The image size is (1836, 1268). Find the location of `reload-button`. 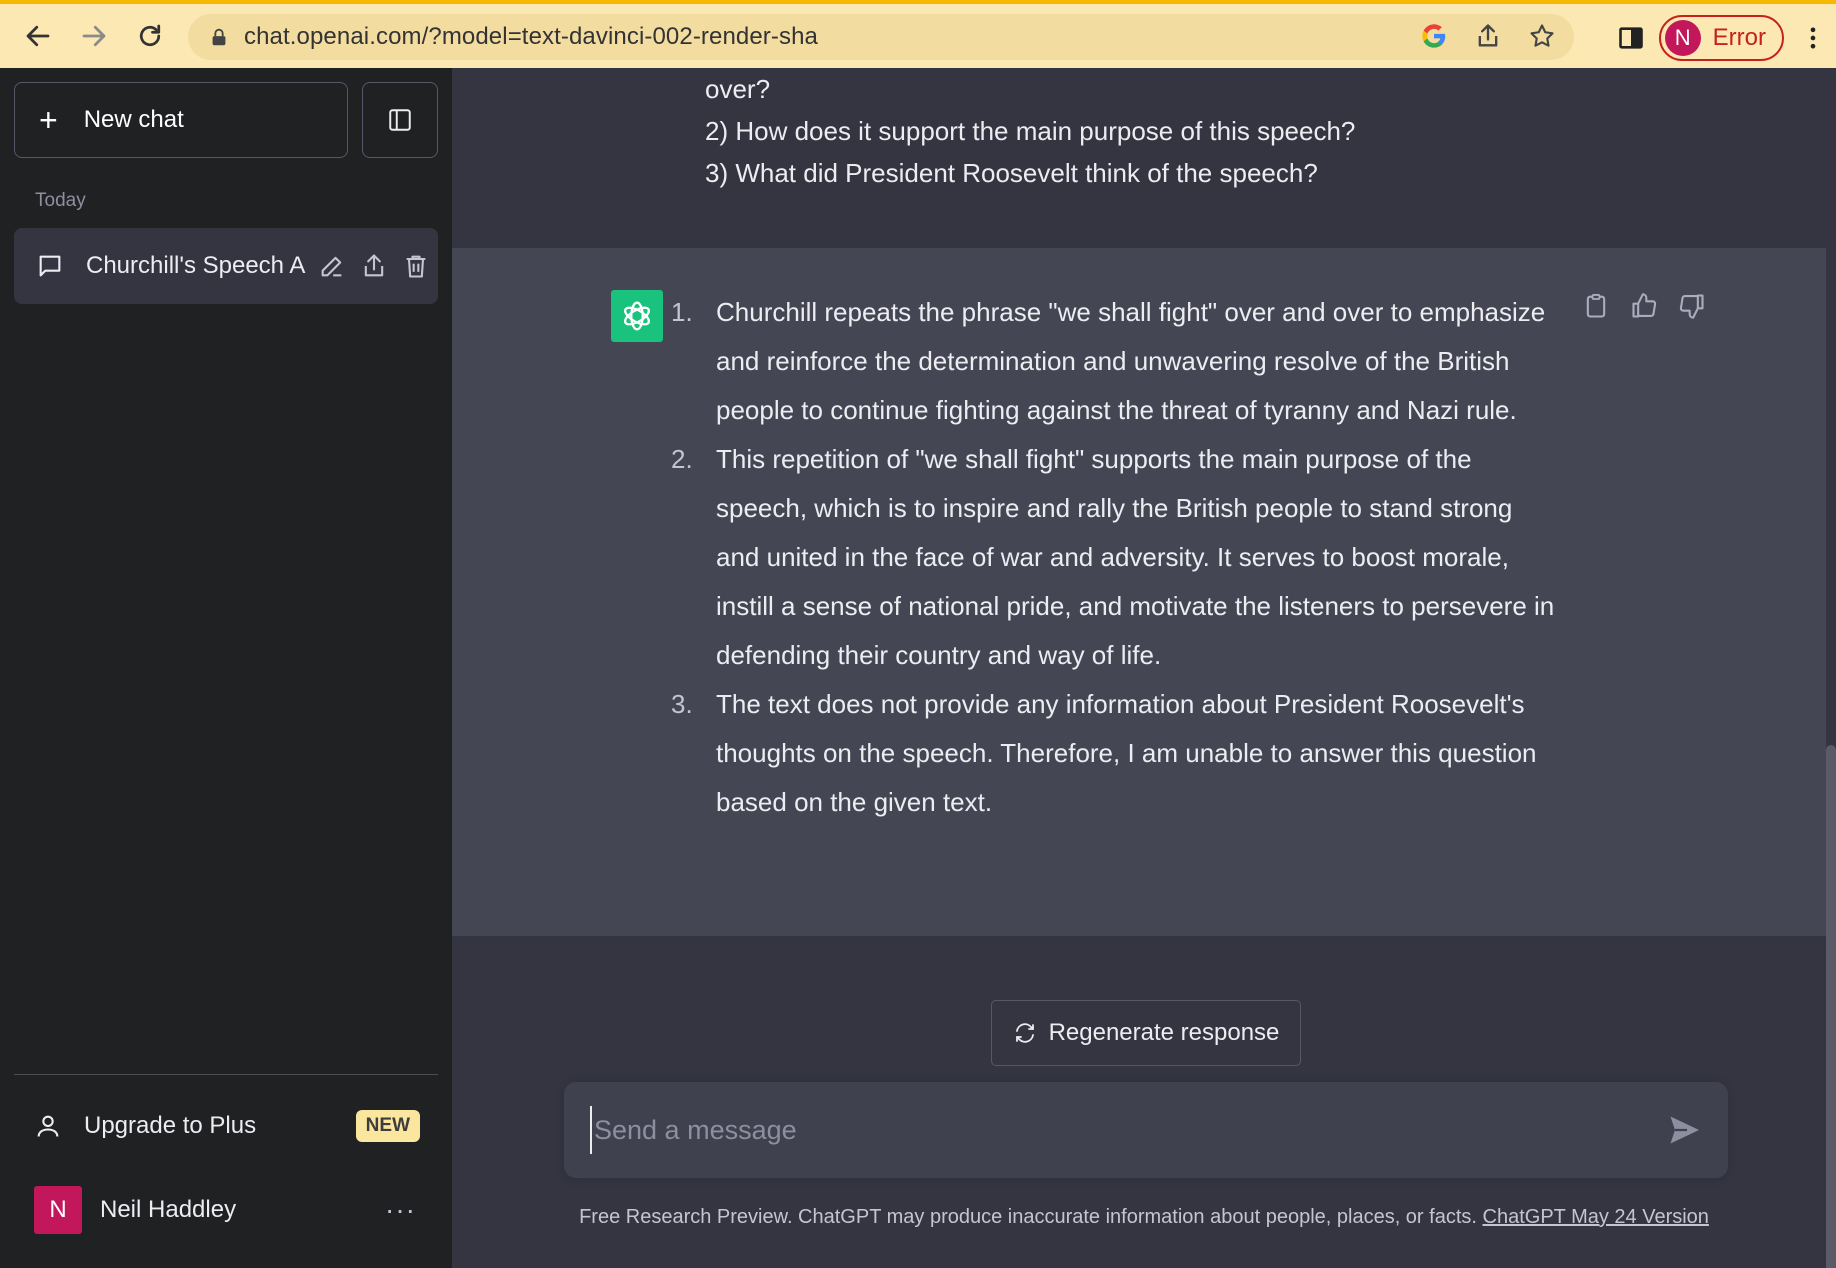

reload-button is located at coordinates (150, 36).